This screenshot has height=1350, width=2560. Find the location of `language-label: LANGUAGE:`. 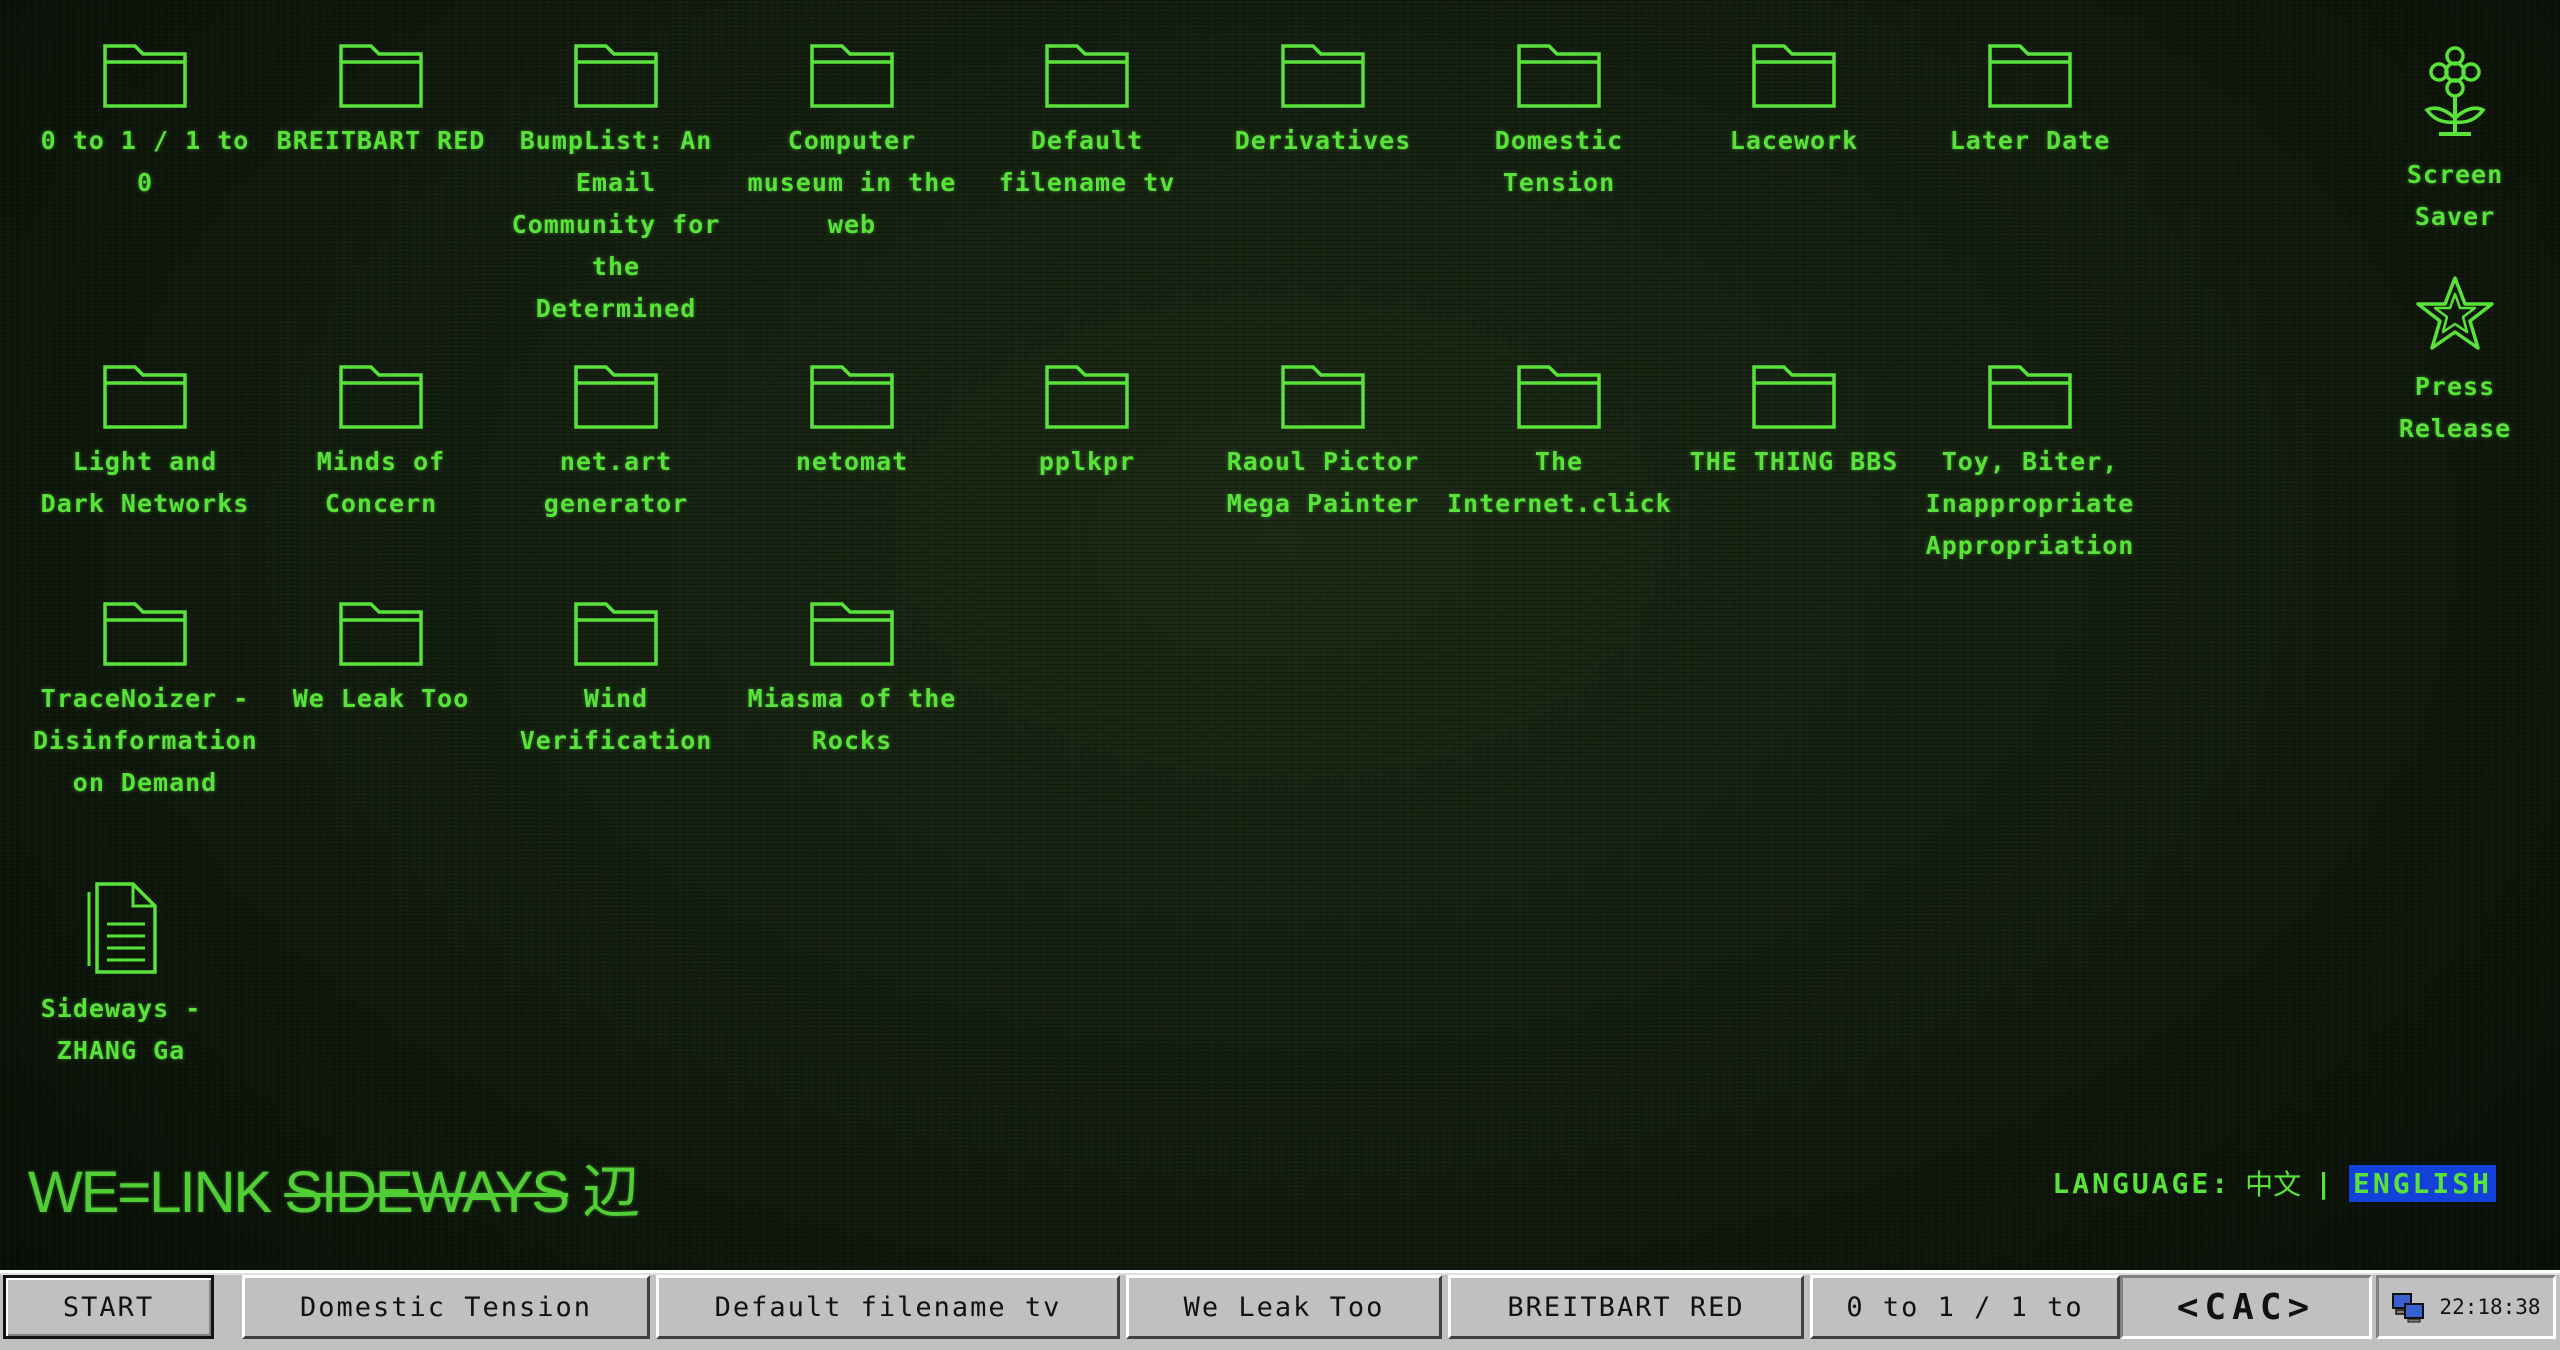

language-label: LANGUAGE: is located at coordinates (2142, 1183).